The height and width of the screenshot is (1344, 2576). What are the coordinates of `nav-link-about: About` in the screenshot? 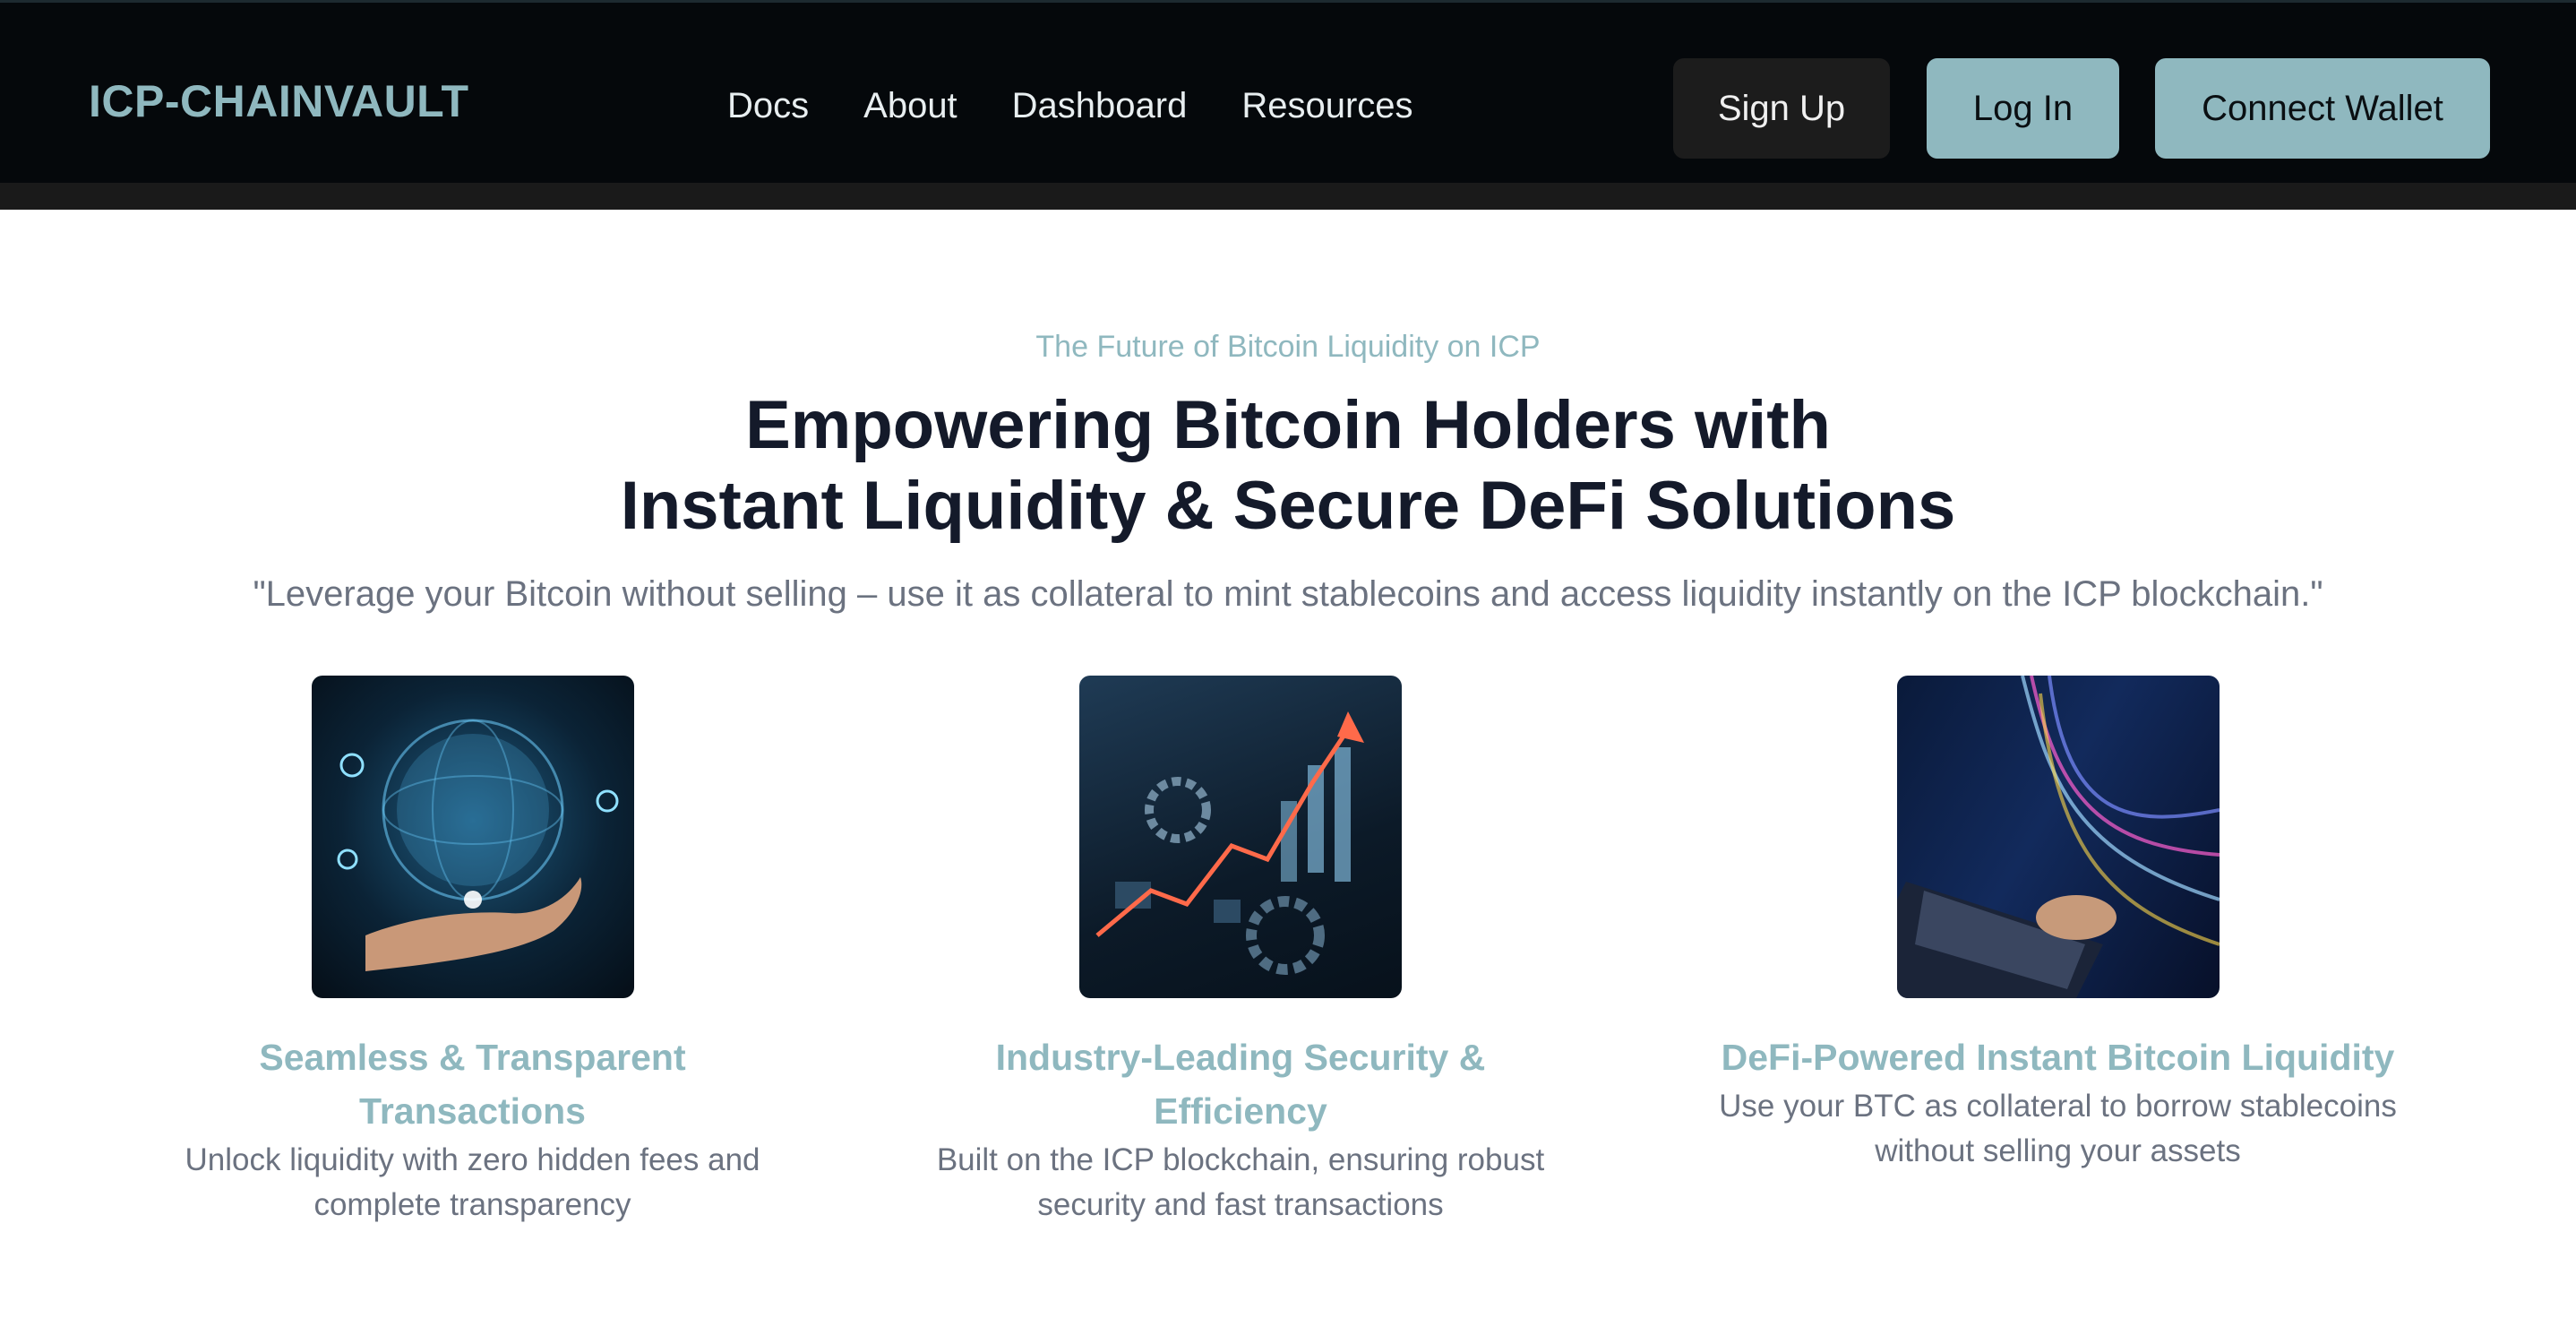 It's located at (910, 106).